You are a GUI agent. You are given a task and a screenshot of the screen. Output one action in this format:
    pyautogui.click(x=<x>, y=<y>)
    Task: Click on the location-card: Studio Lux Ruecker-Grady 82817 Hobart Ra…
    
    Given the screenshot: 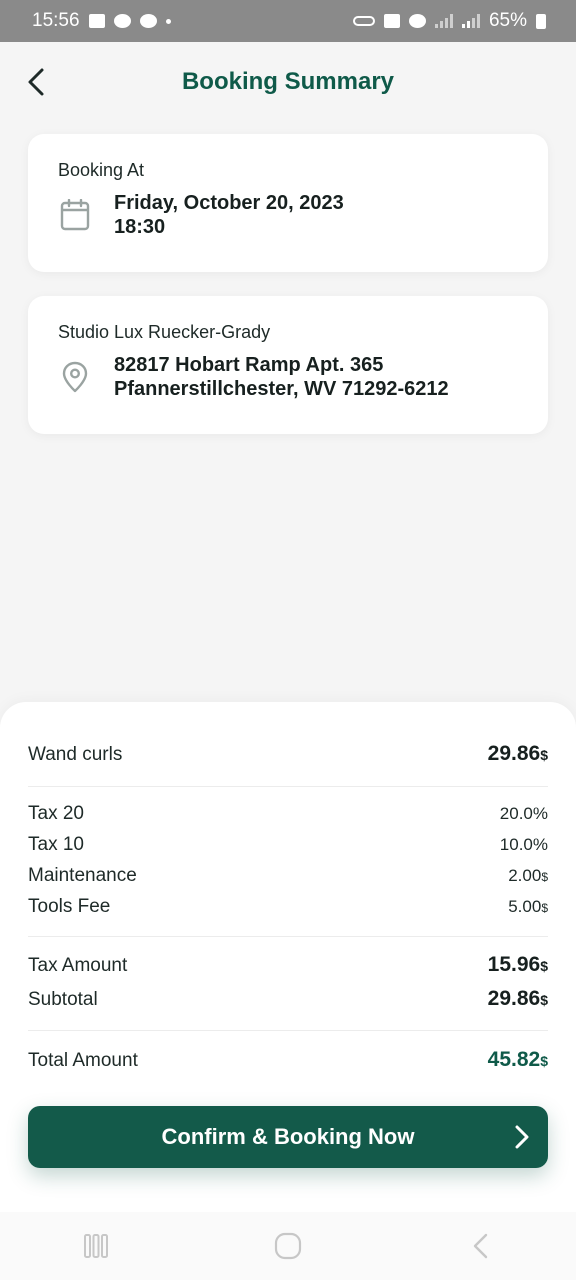 What is the action you would take?
    pyautogui.click(x=288, y=365)
    